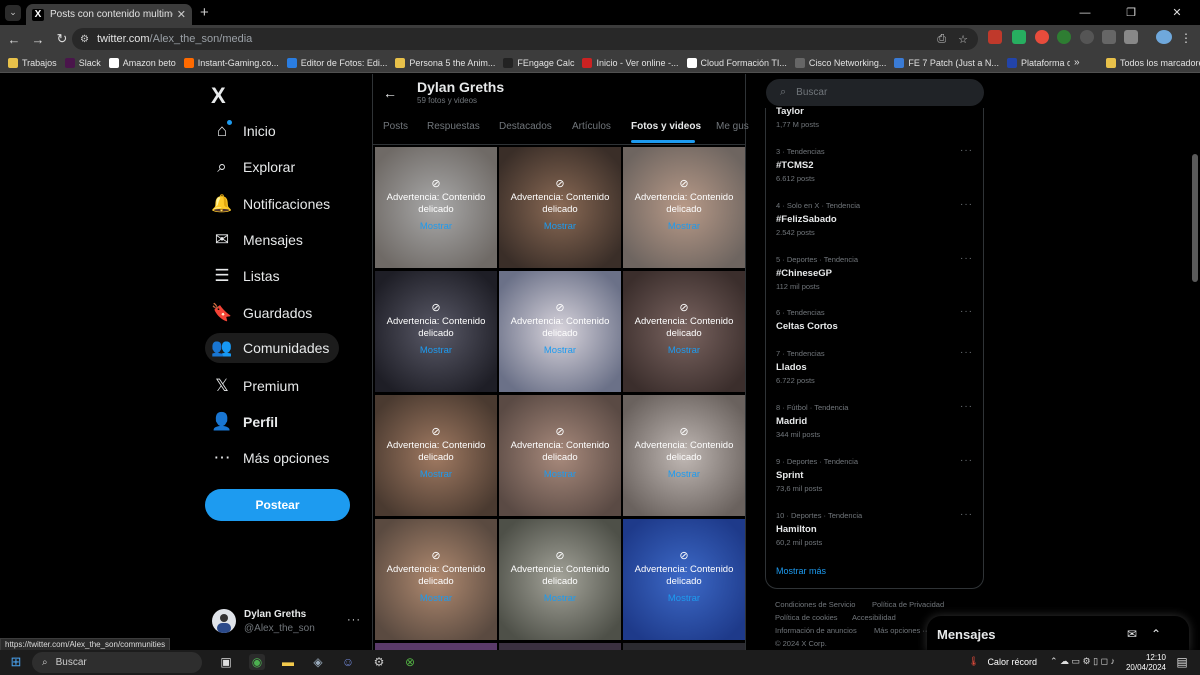 This screenshot has width=1200, height=675. What do you see at coordinates (816, 630) in the screenshot?
I see `footer-link: Información de anuncios` at bounding box center [816, 630].